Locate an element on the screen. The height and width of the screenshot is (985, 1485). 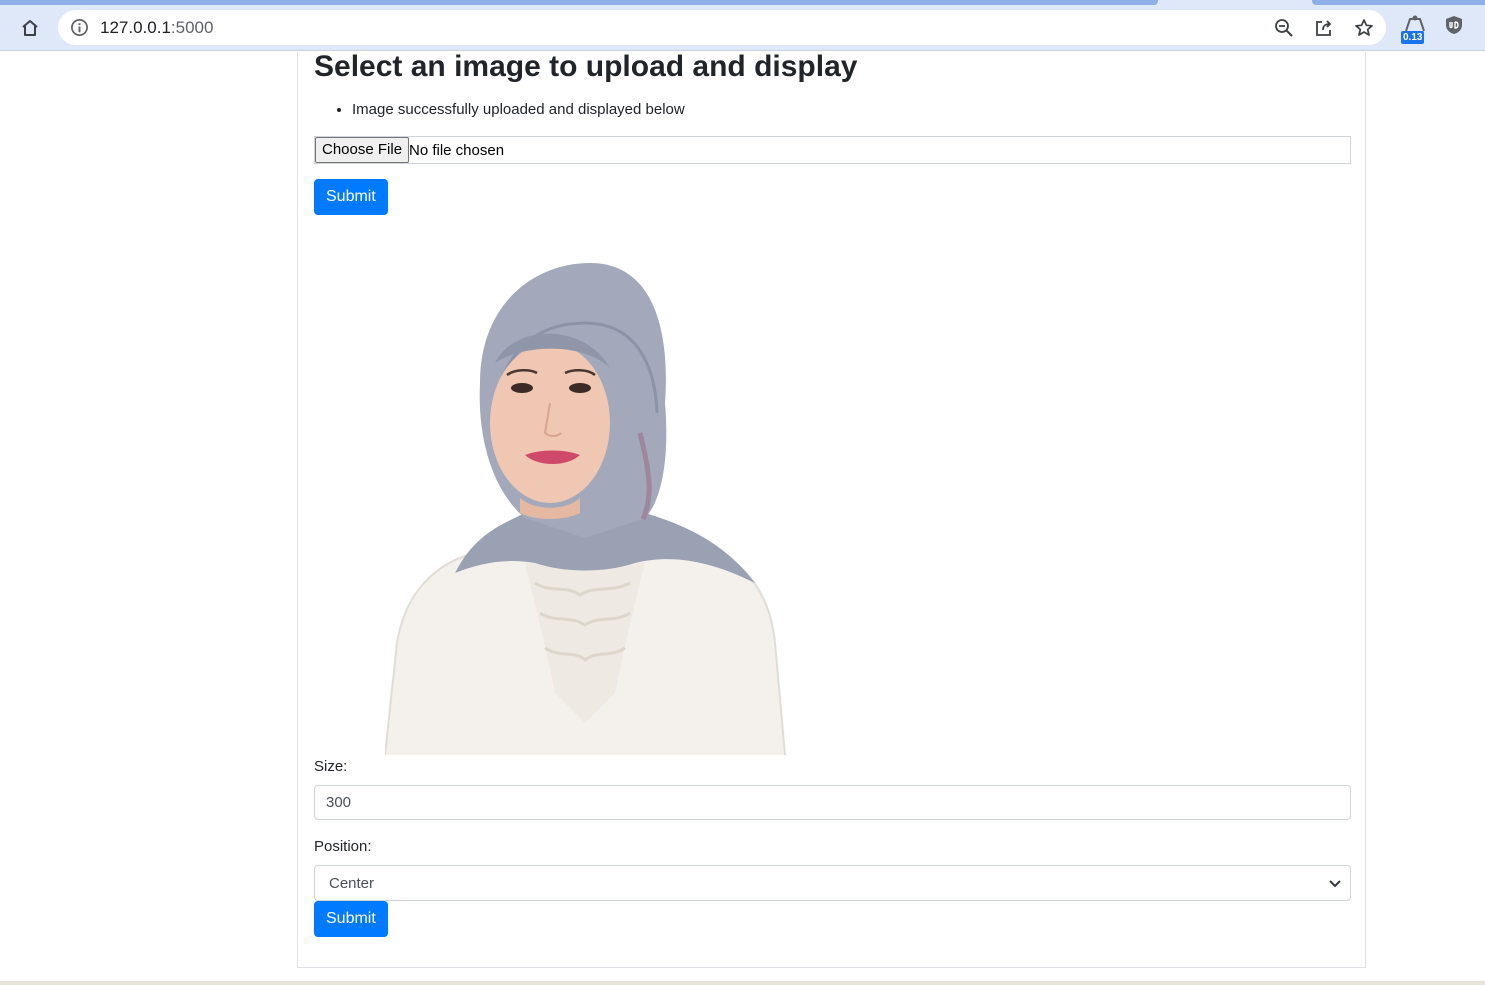
url-port: :5000 is located at coordinates (192, 27).